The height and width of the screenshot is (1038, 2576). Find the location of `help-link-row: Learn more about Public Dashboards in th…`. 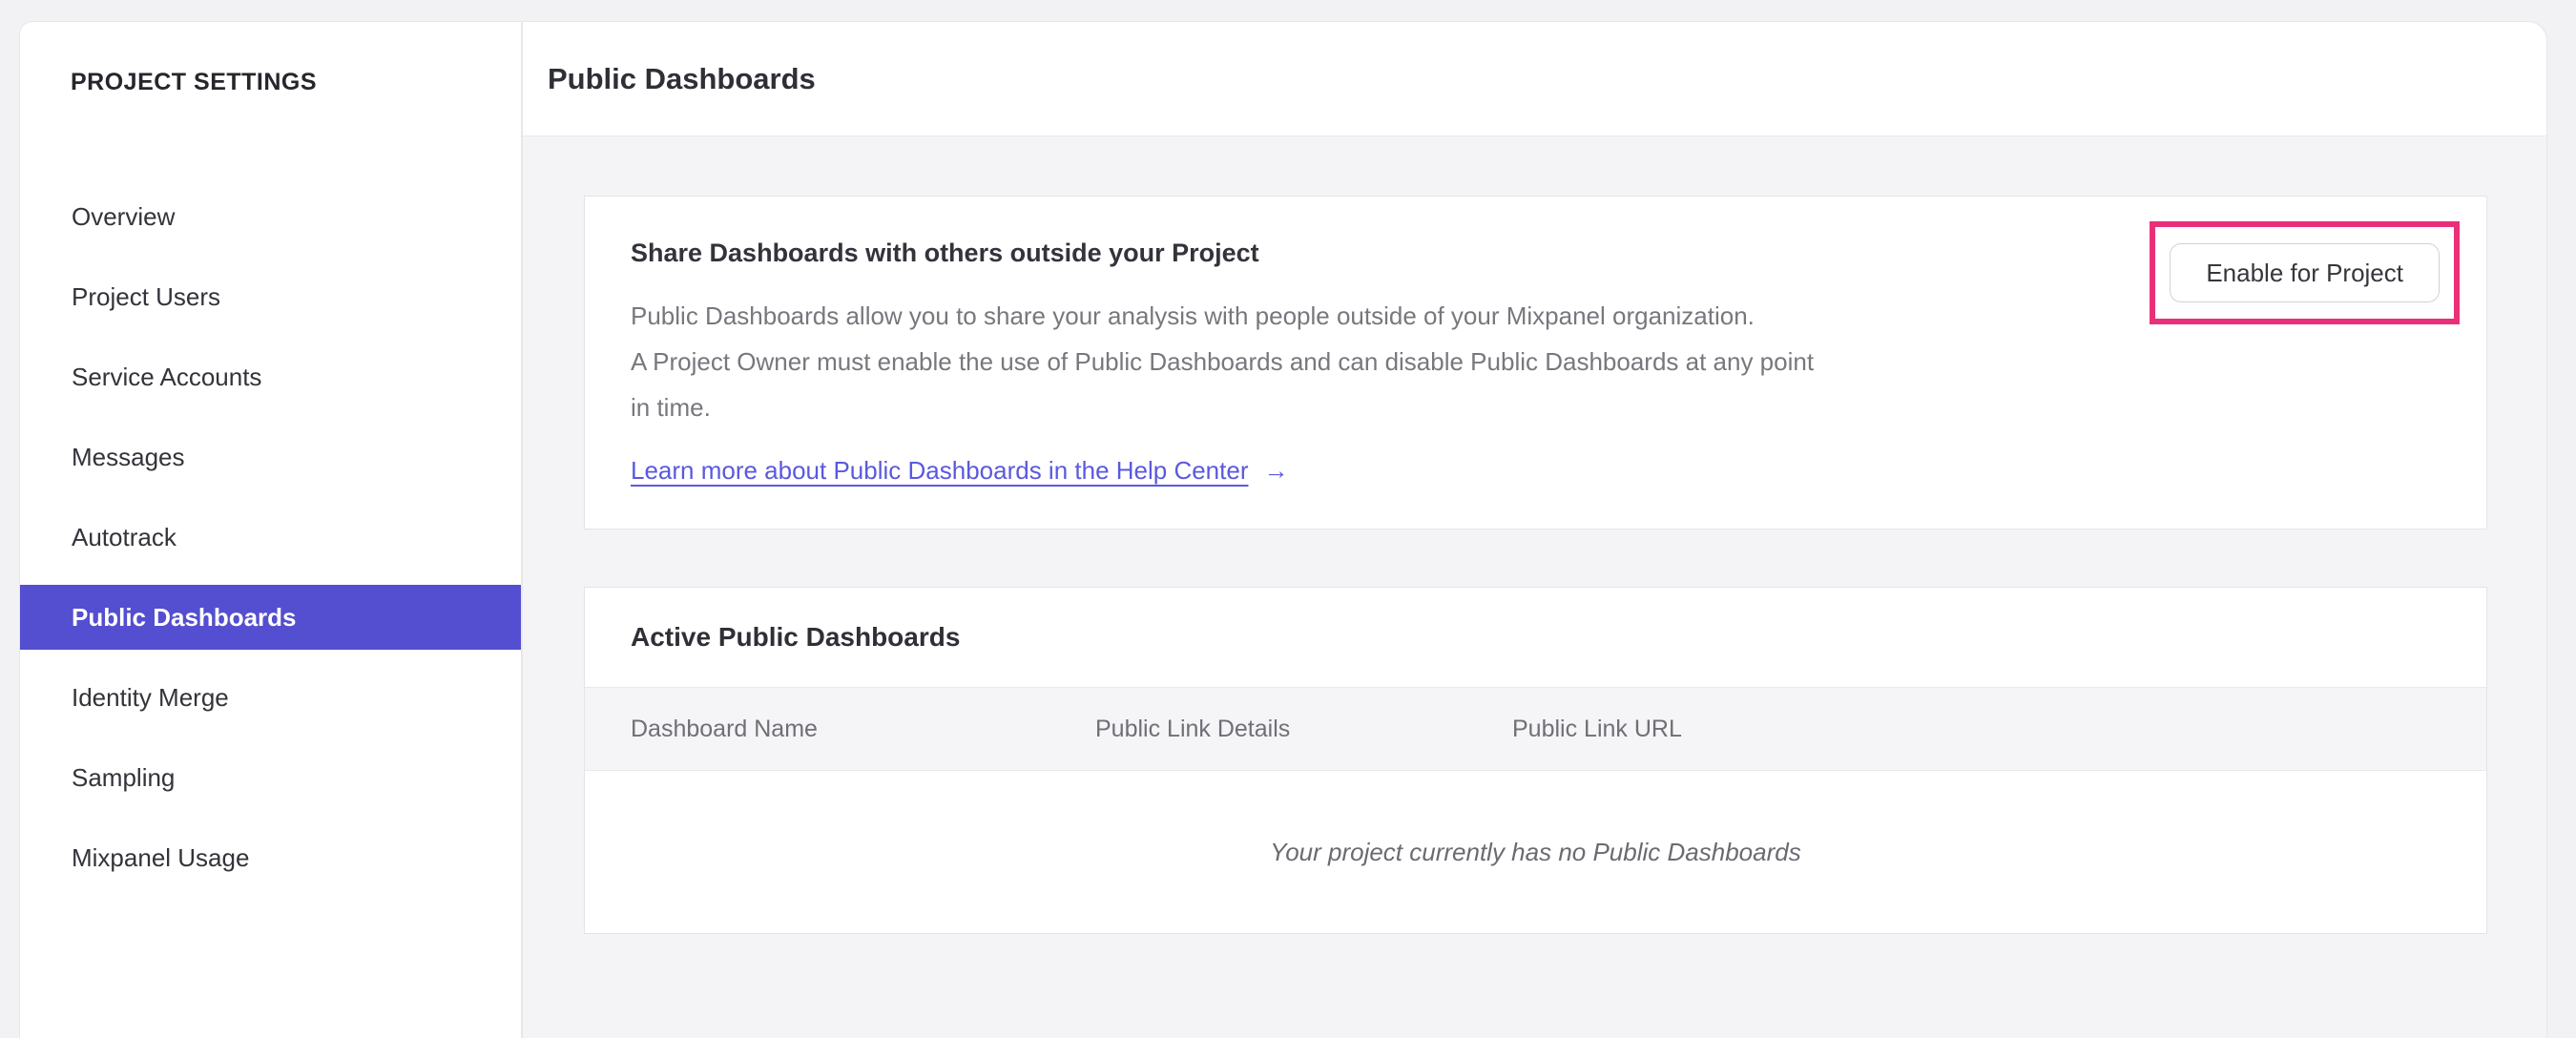

help-link-row: Learn more about Public Dashboards in th… is located at coordinates (1536, 470).